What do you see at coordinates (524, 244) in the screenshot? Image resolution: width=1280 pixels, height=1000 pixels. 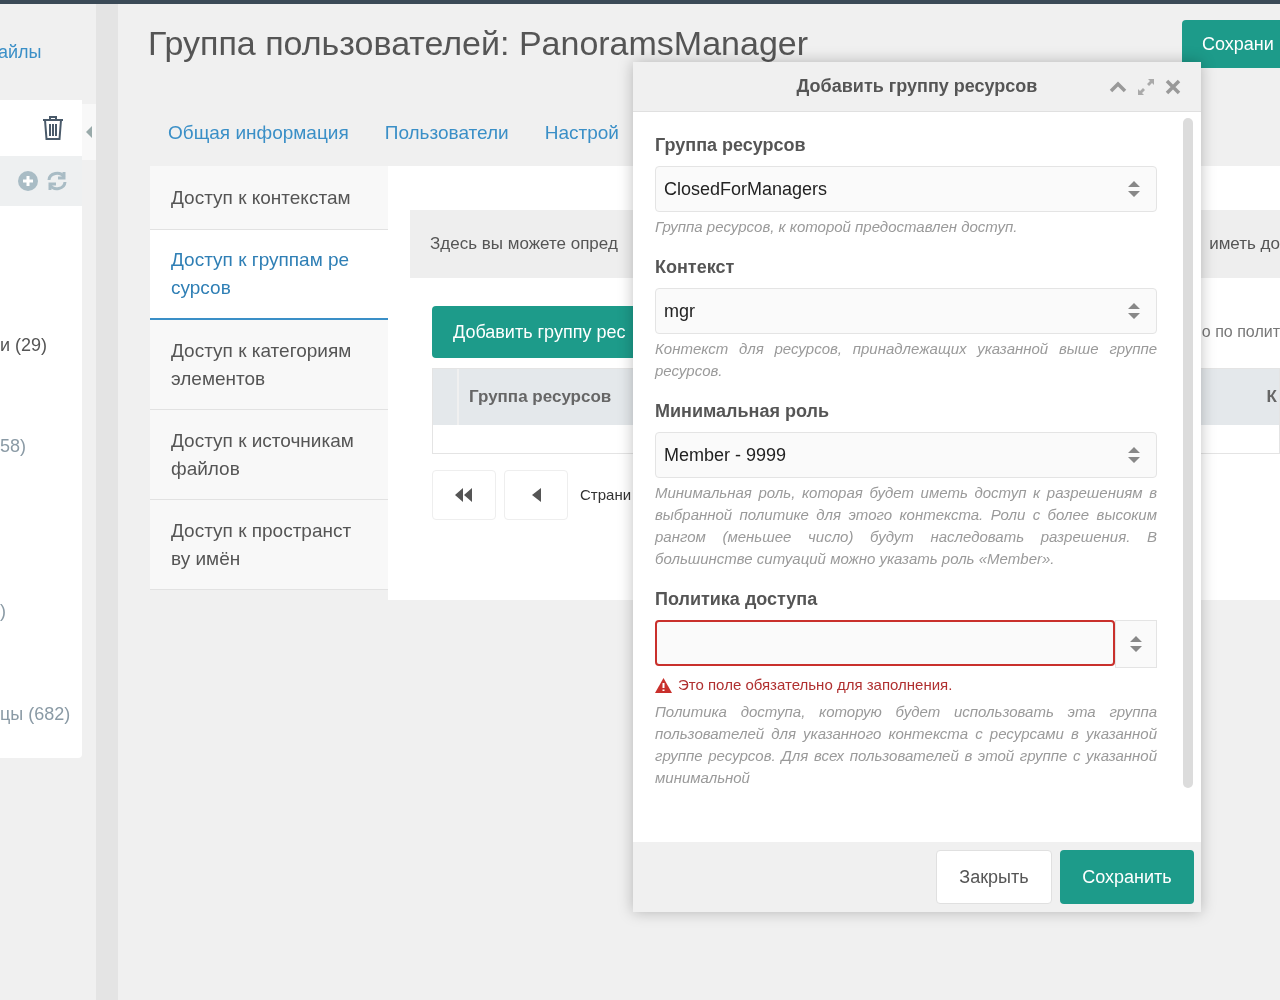 I see `description-text: Здесь вы можете опред` at bounding box center [524, 244].